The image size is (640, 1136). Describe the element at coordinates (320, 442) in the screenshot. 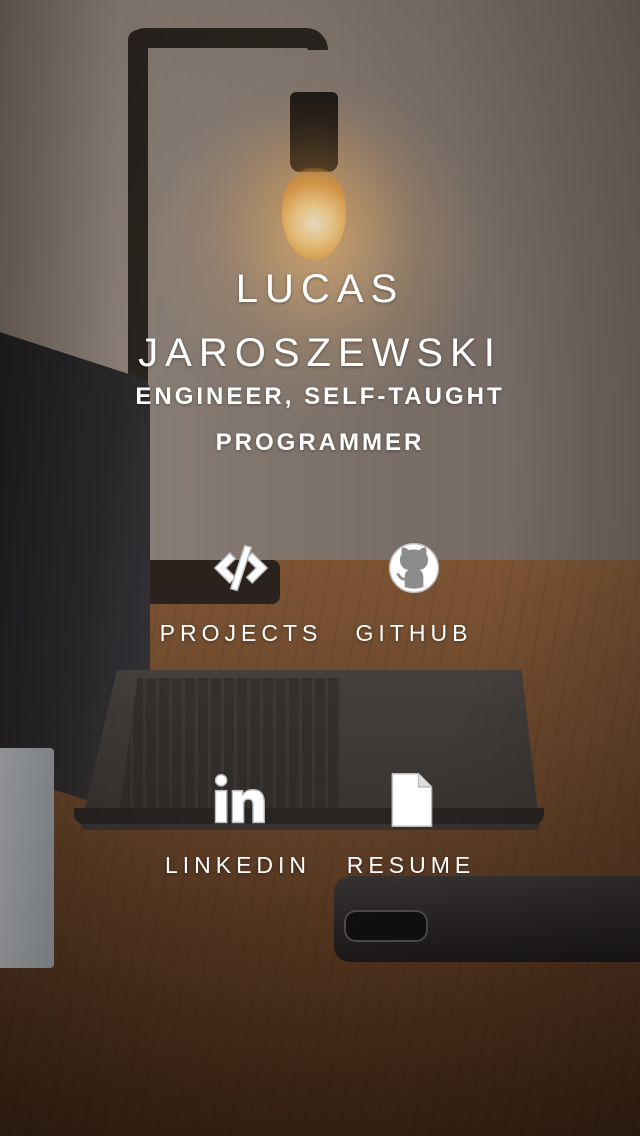

I see `tagline-line-2: PROGRAMMER` at that location.